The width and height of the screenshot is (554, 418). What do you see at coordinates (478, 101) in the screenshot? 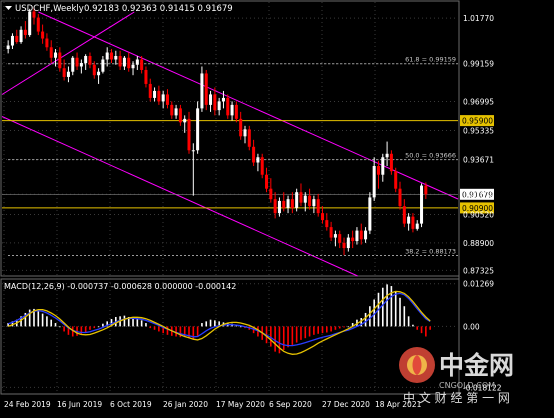
I see `price-tick-label: 0.96995` at bounding box center [478, 101].